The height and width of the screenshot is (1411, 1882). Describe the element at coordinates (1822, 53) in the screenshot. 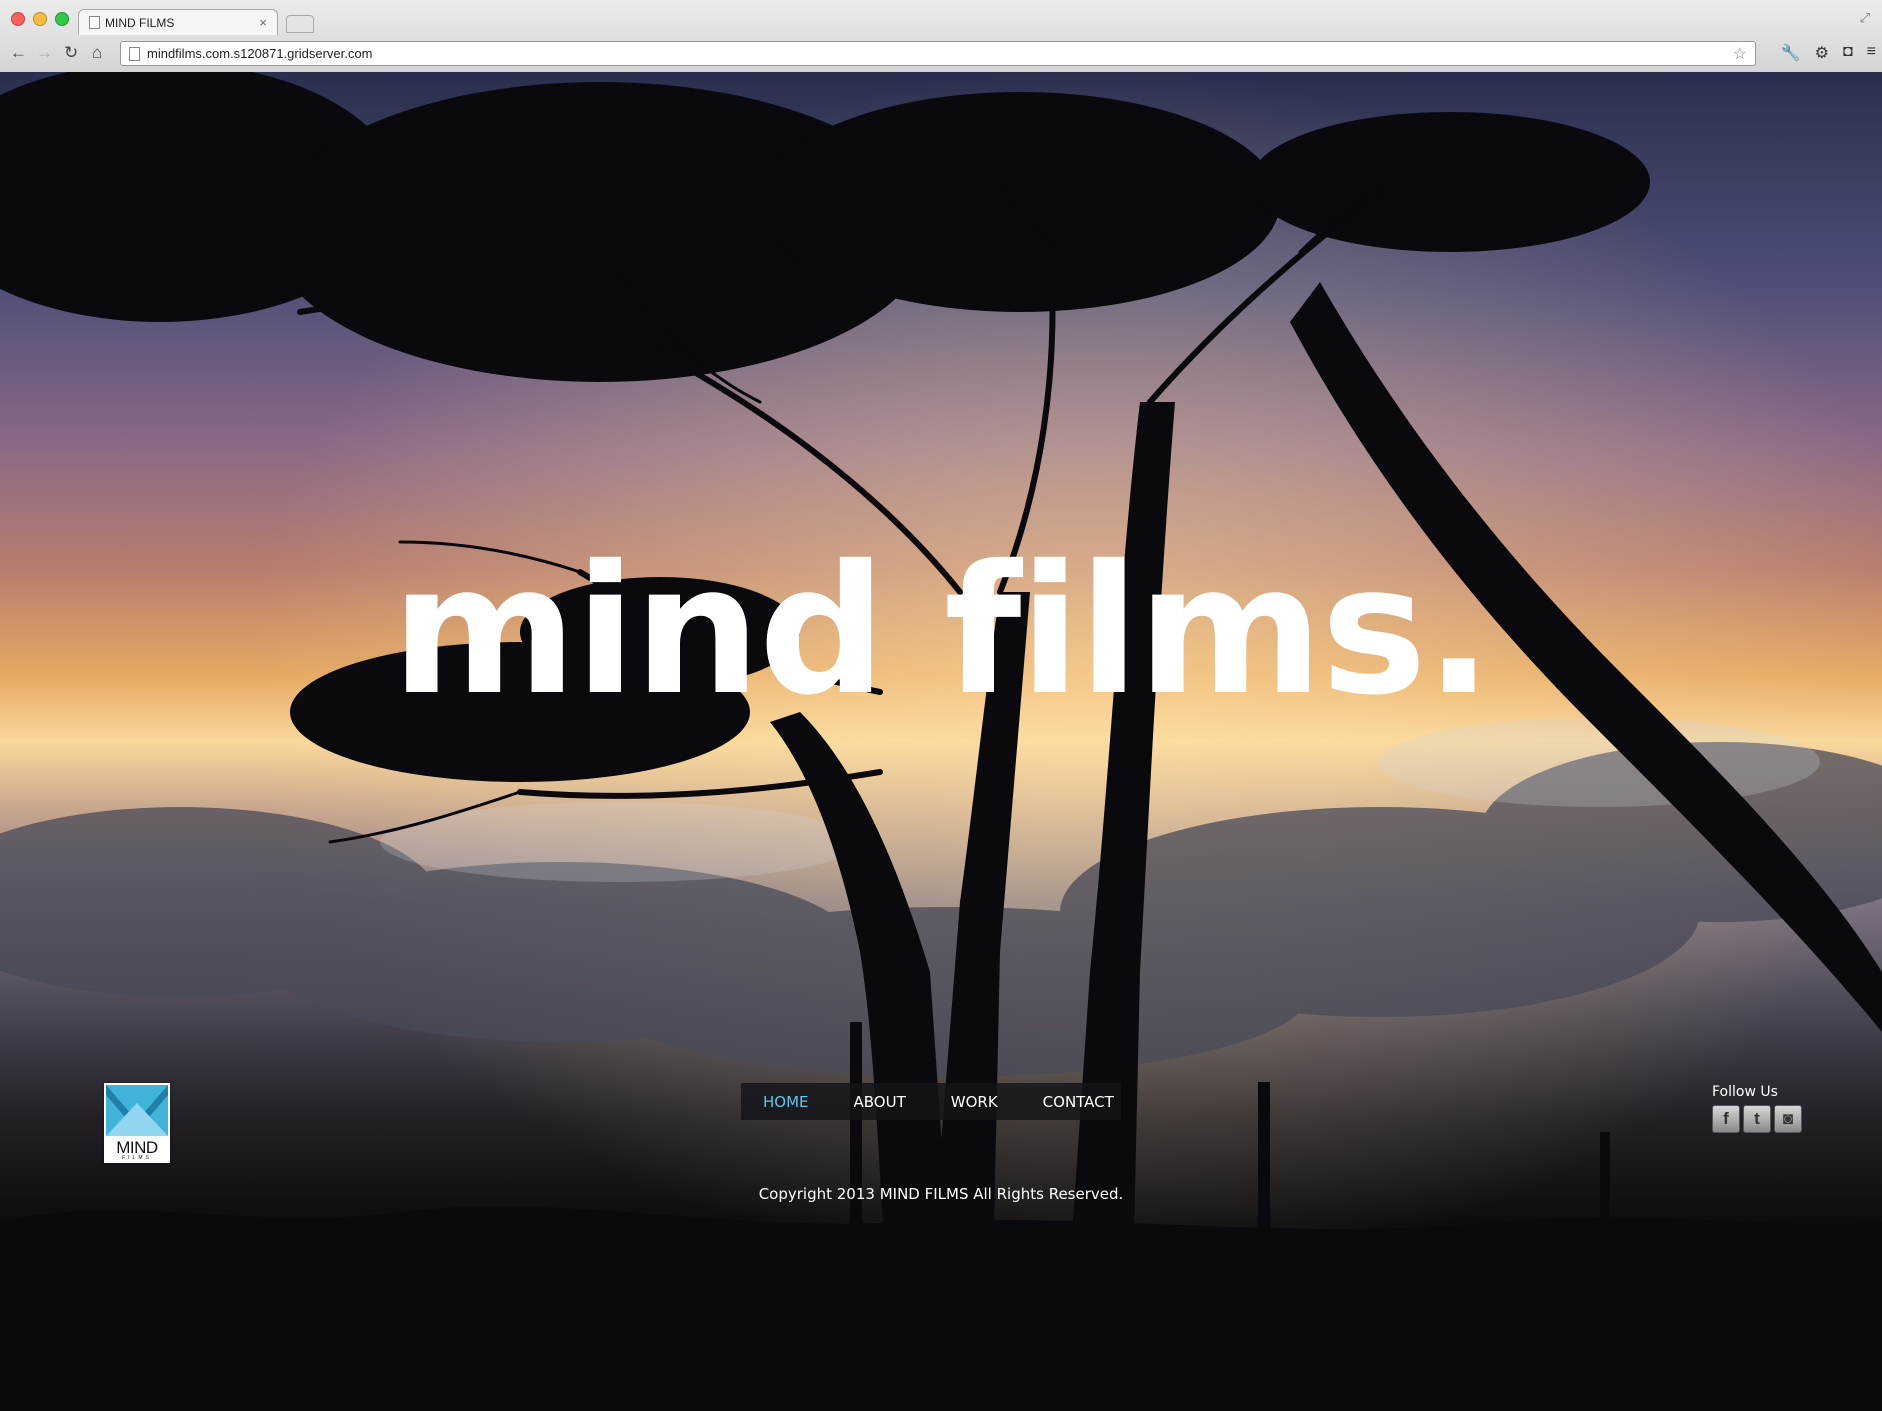

I see `gear-icon: ⚙` at that location.